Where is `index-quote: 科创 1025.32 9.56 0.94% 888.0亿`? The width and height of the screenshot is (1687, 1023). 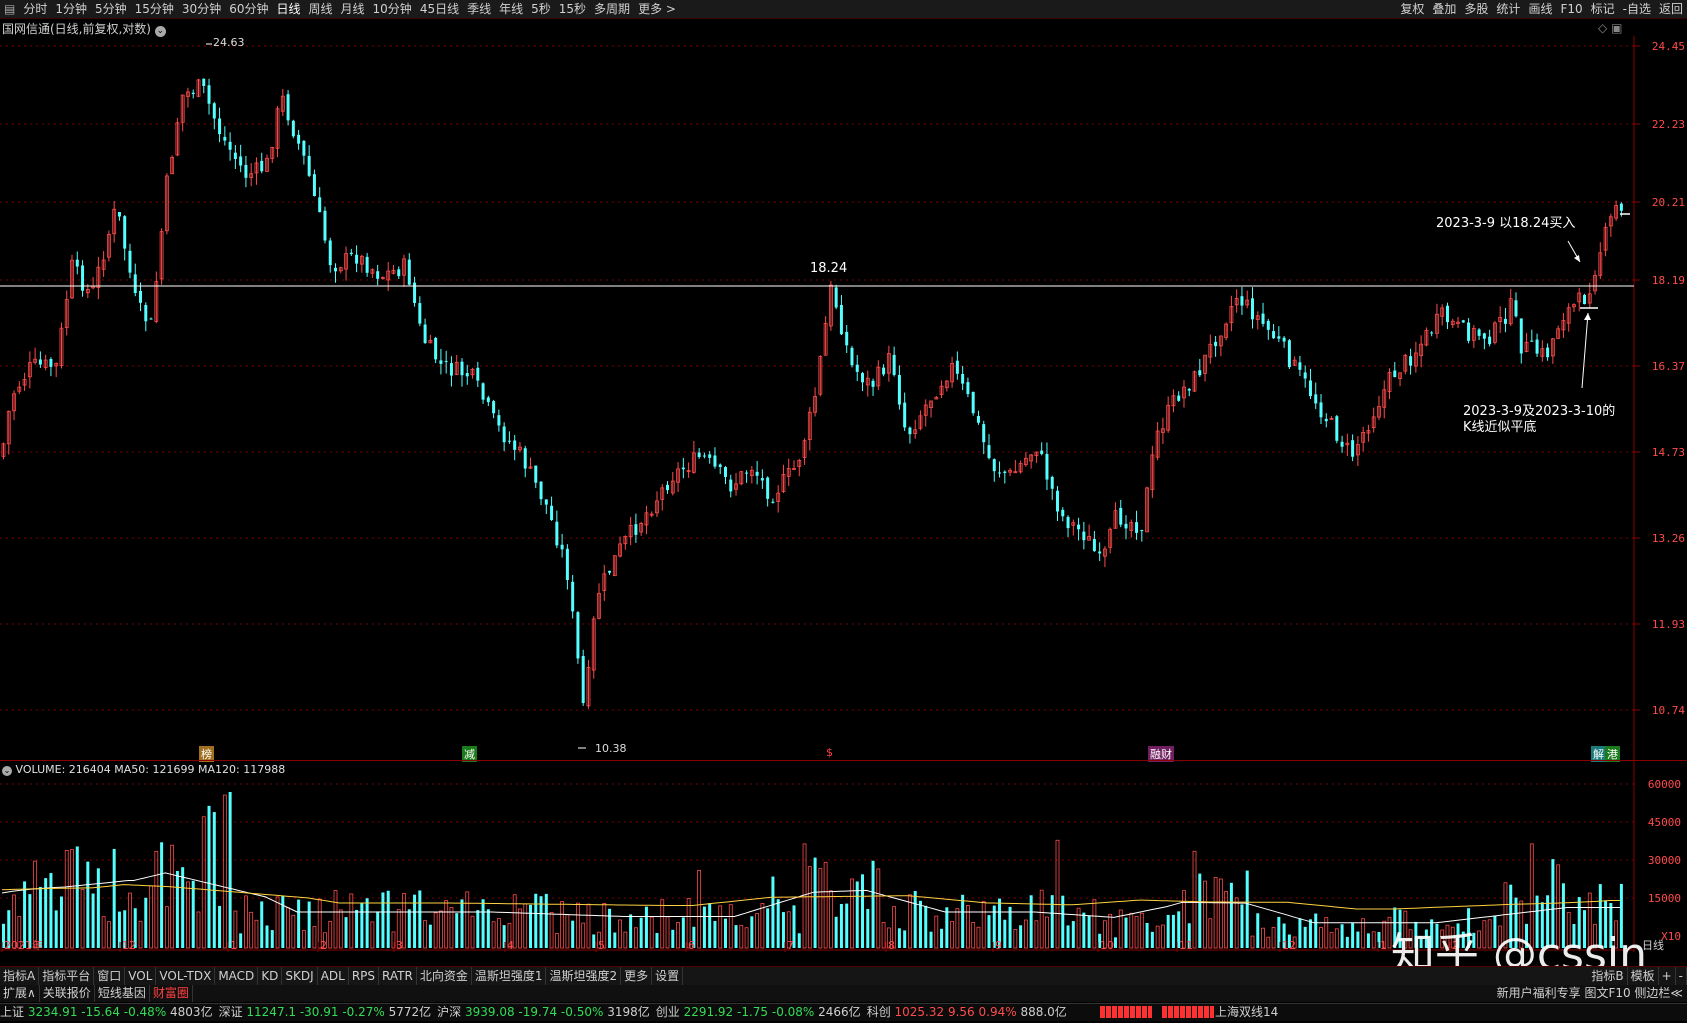
index-quote: 科创 1025.32 9.56 0.94% 888.0亿 is located at coordinates (967, 1012).